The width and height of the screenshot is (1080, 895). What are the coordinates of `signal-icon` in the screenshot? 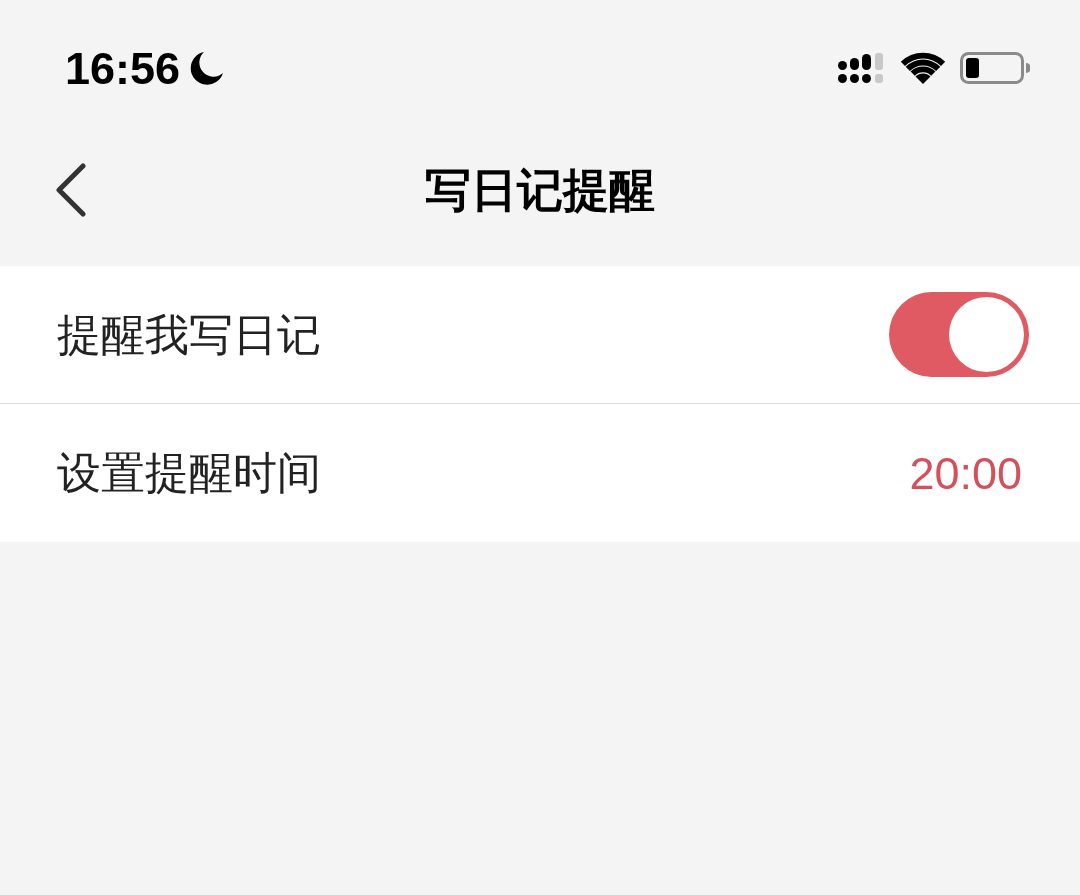 It's located at (862, 68).